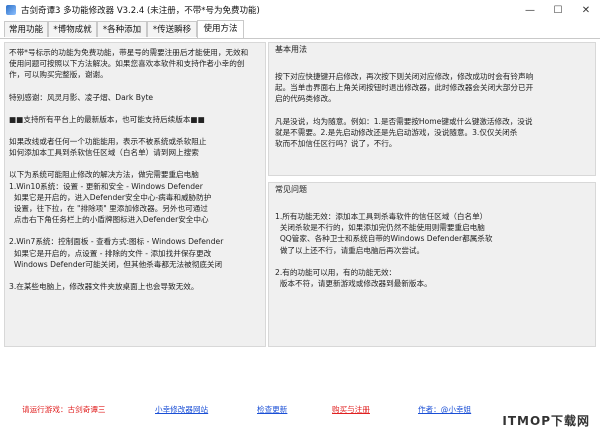  Describe the element at coordinates (110, 253) in the screenshot. I see `note-line: 如果它是开启的，点设置 - 排除的文件 - 添加找并保存更改` at that location.